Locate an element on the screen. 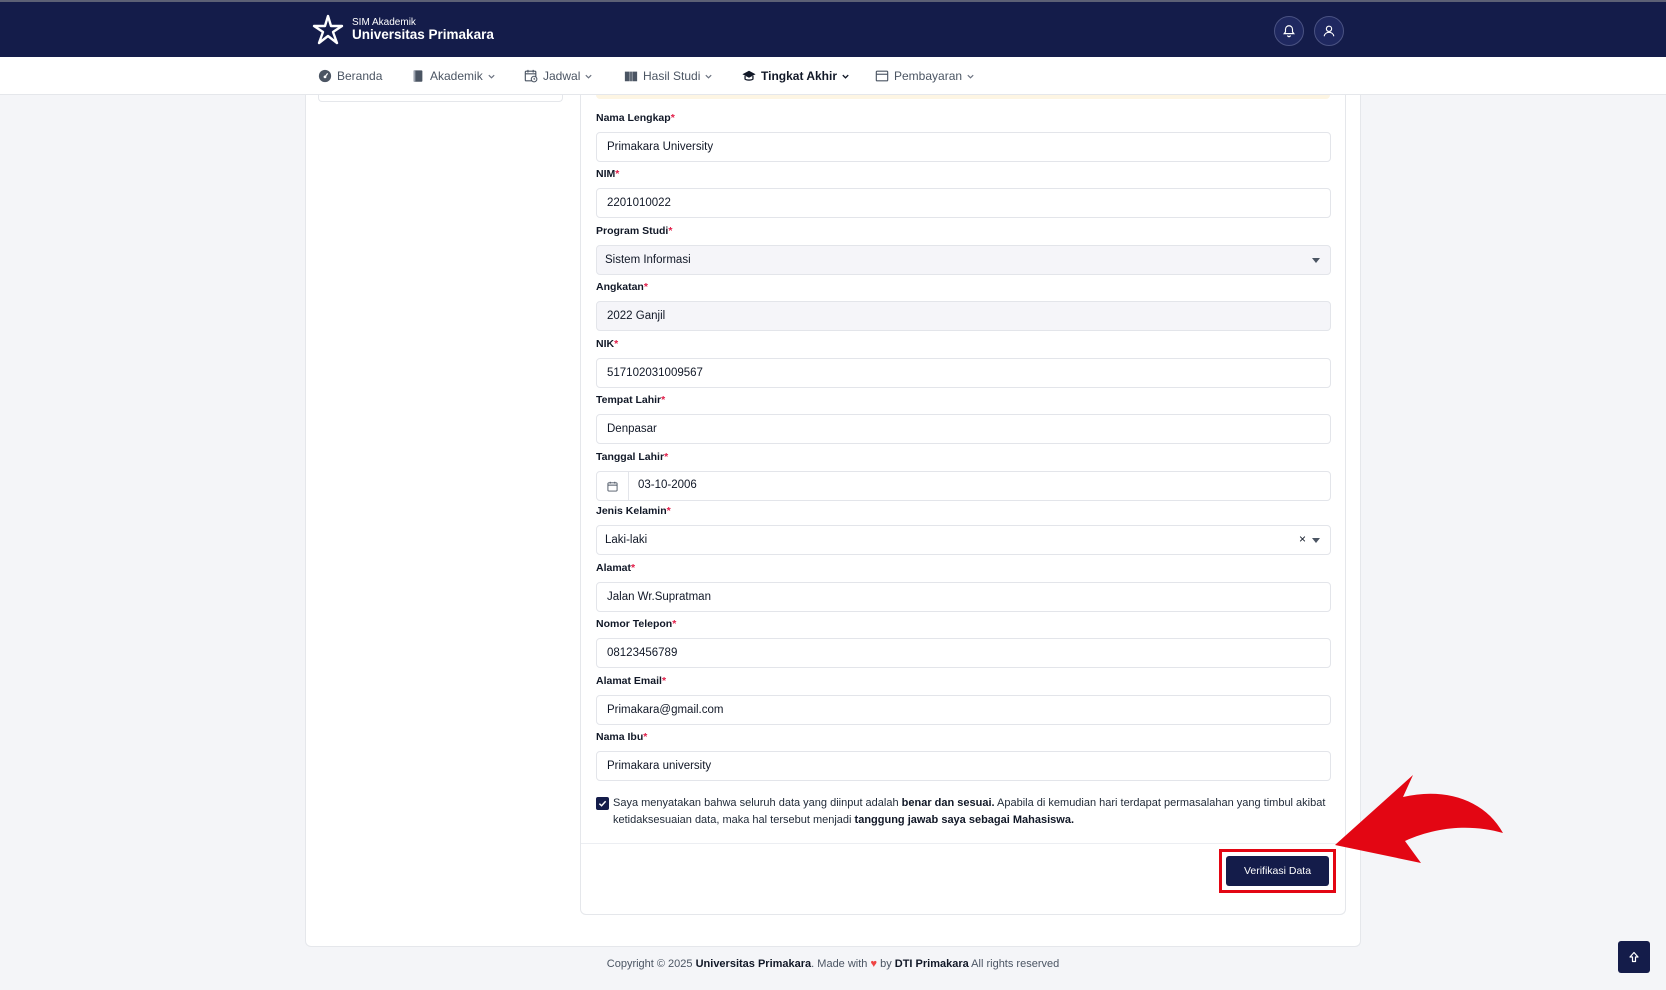  nav-beranda-label: Beranda is located at coordinates (360, 76).